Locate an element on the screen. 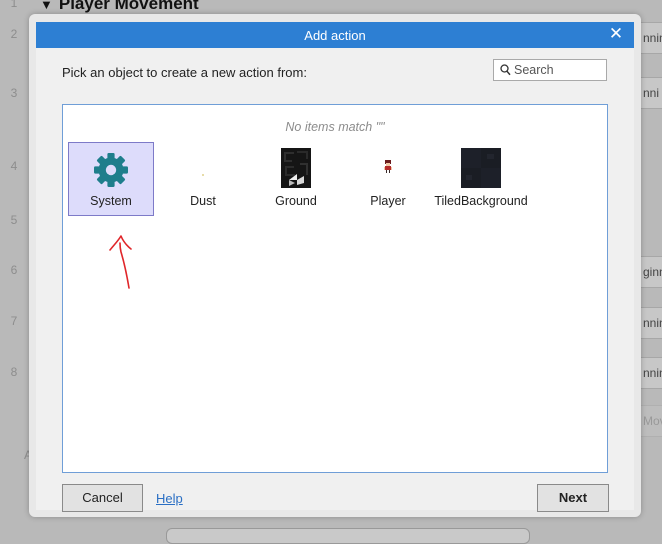  dialog-titlebar: Add action ✕ is located at coordinates (335, 35).